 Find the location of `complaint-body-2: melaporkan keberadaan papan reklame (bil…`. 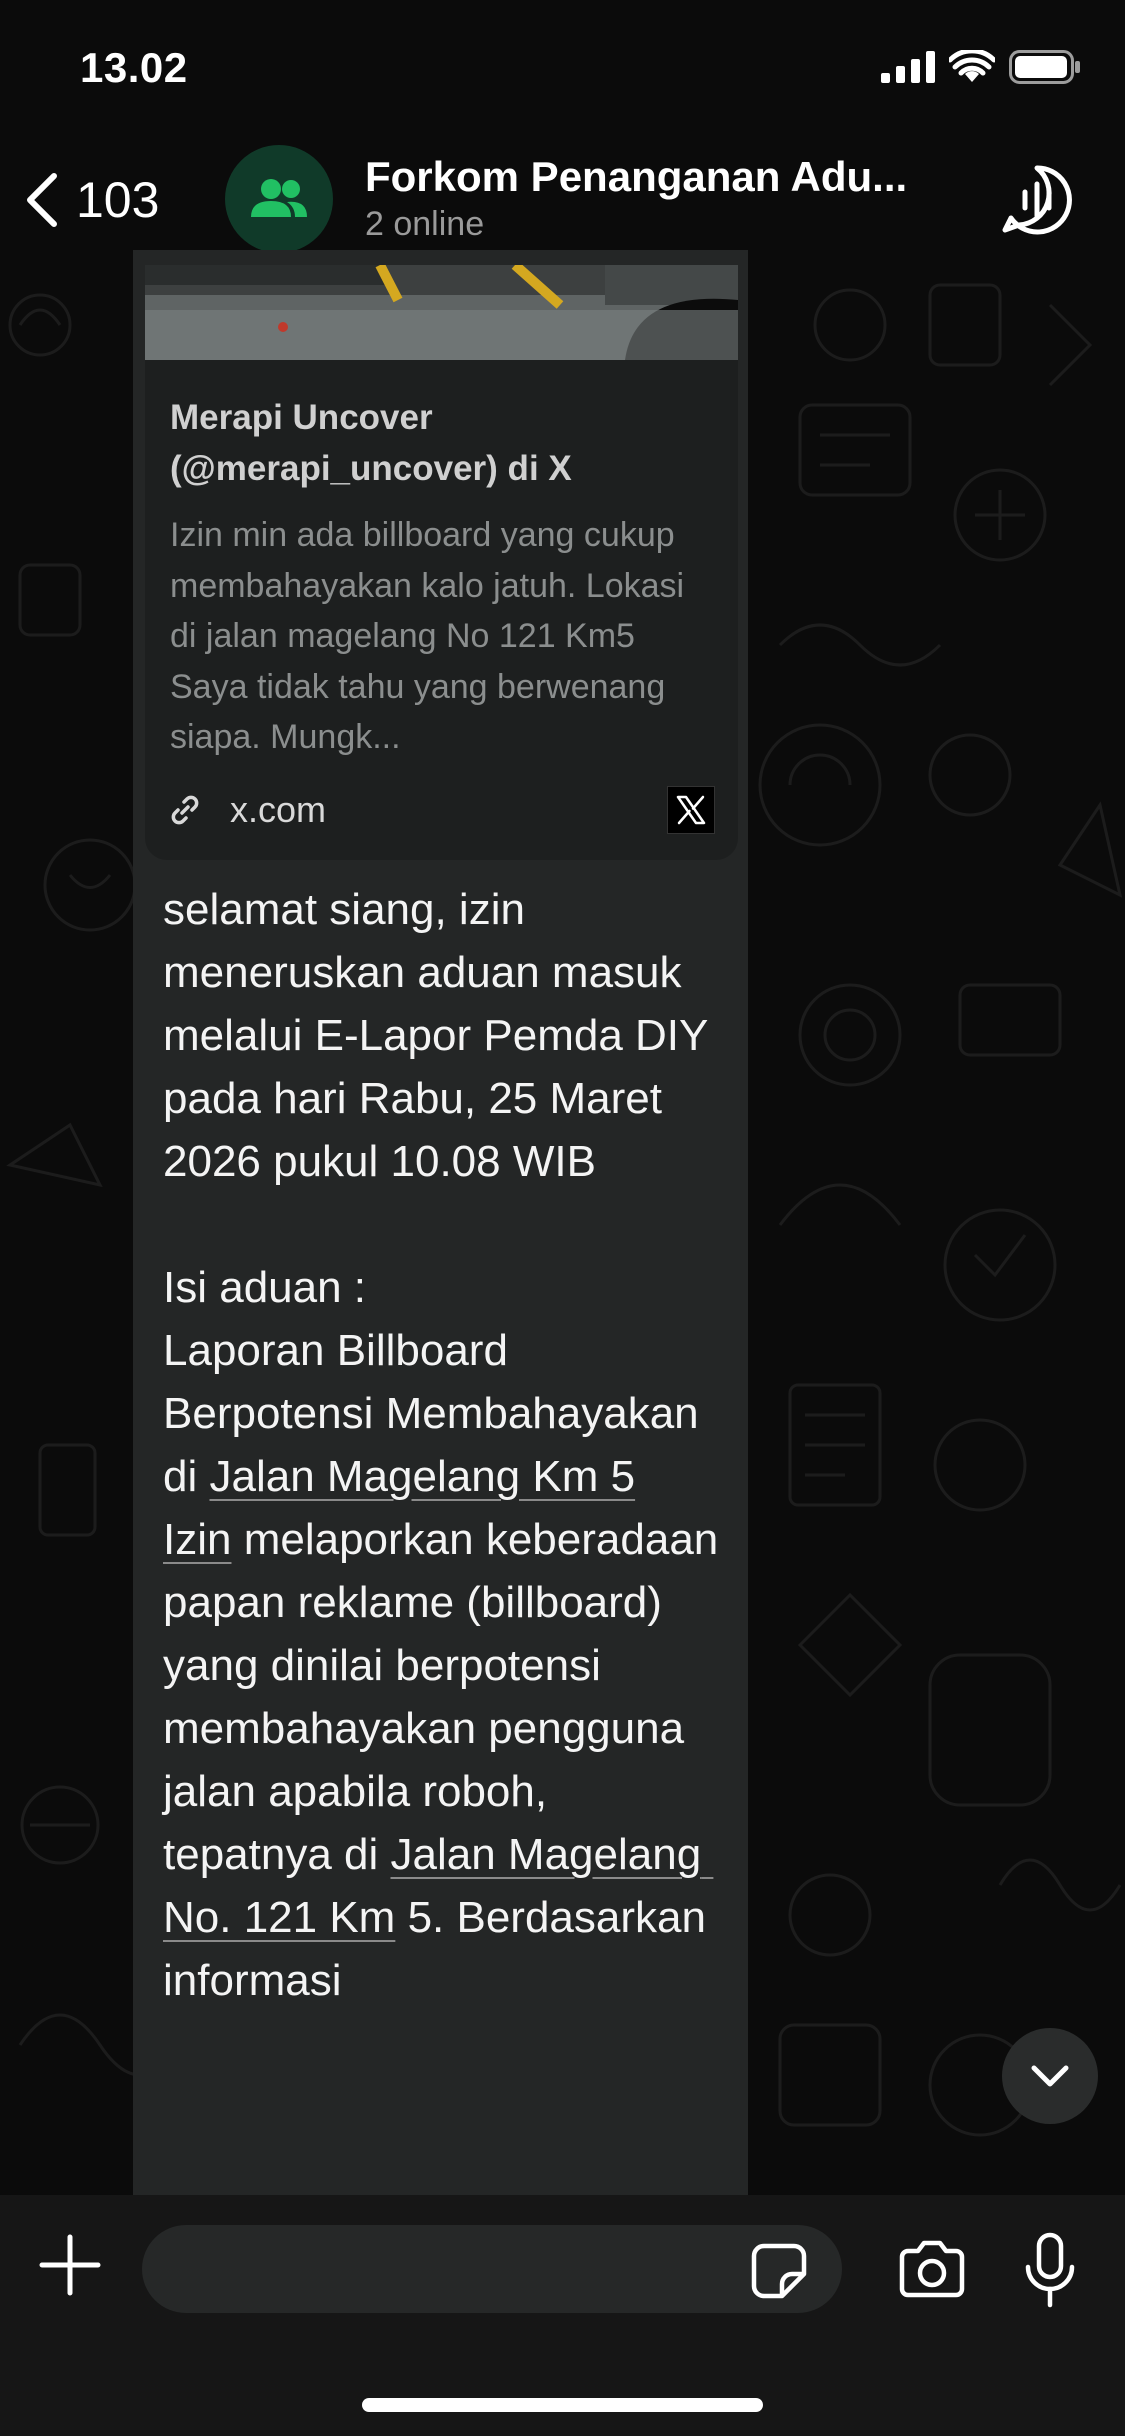

complaint-body-2: melaporkan keberadaan papan reklame (bil… is located at coordinates (447, 1697).